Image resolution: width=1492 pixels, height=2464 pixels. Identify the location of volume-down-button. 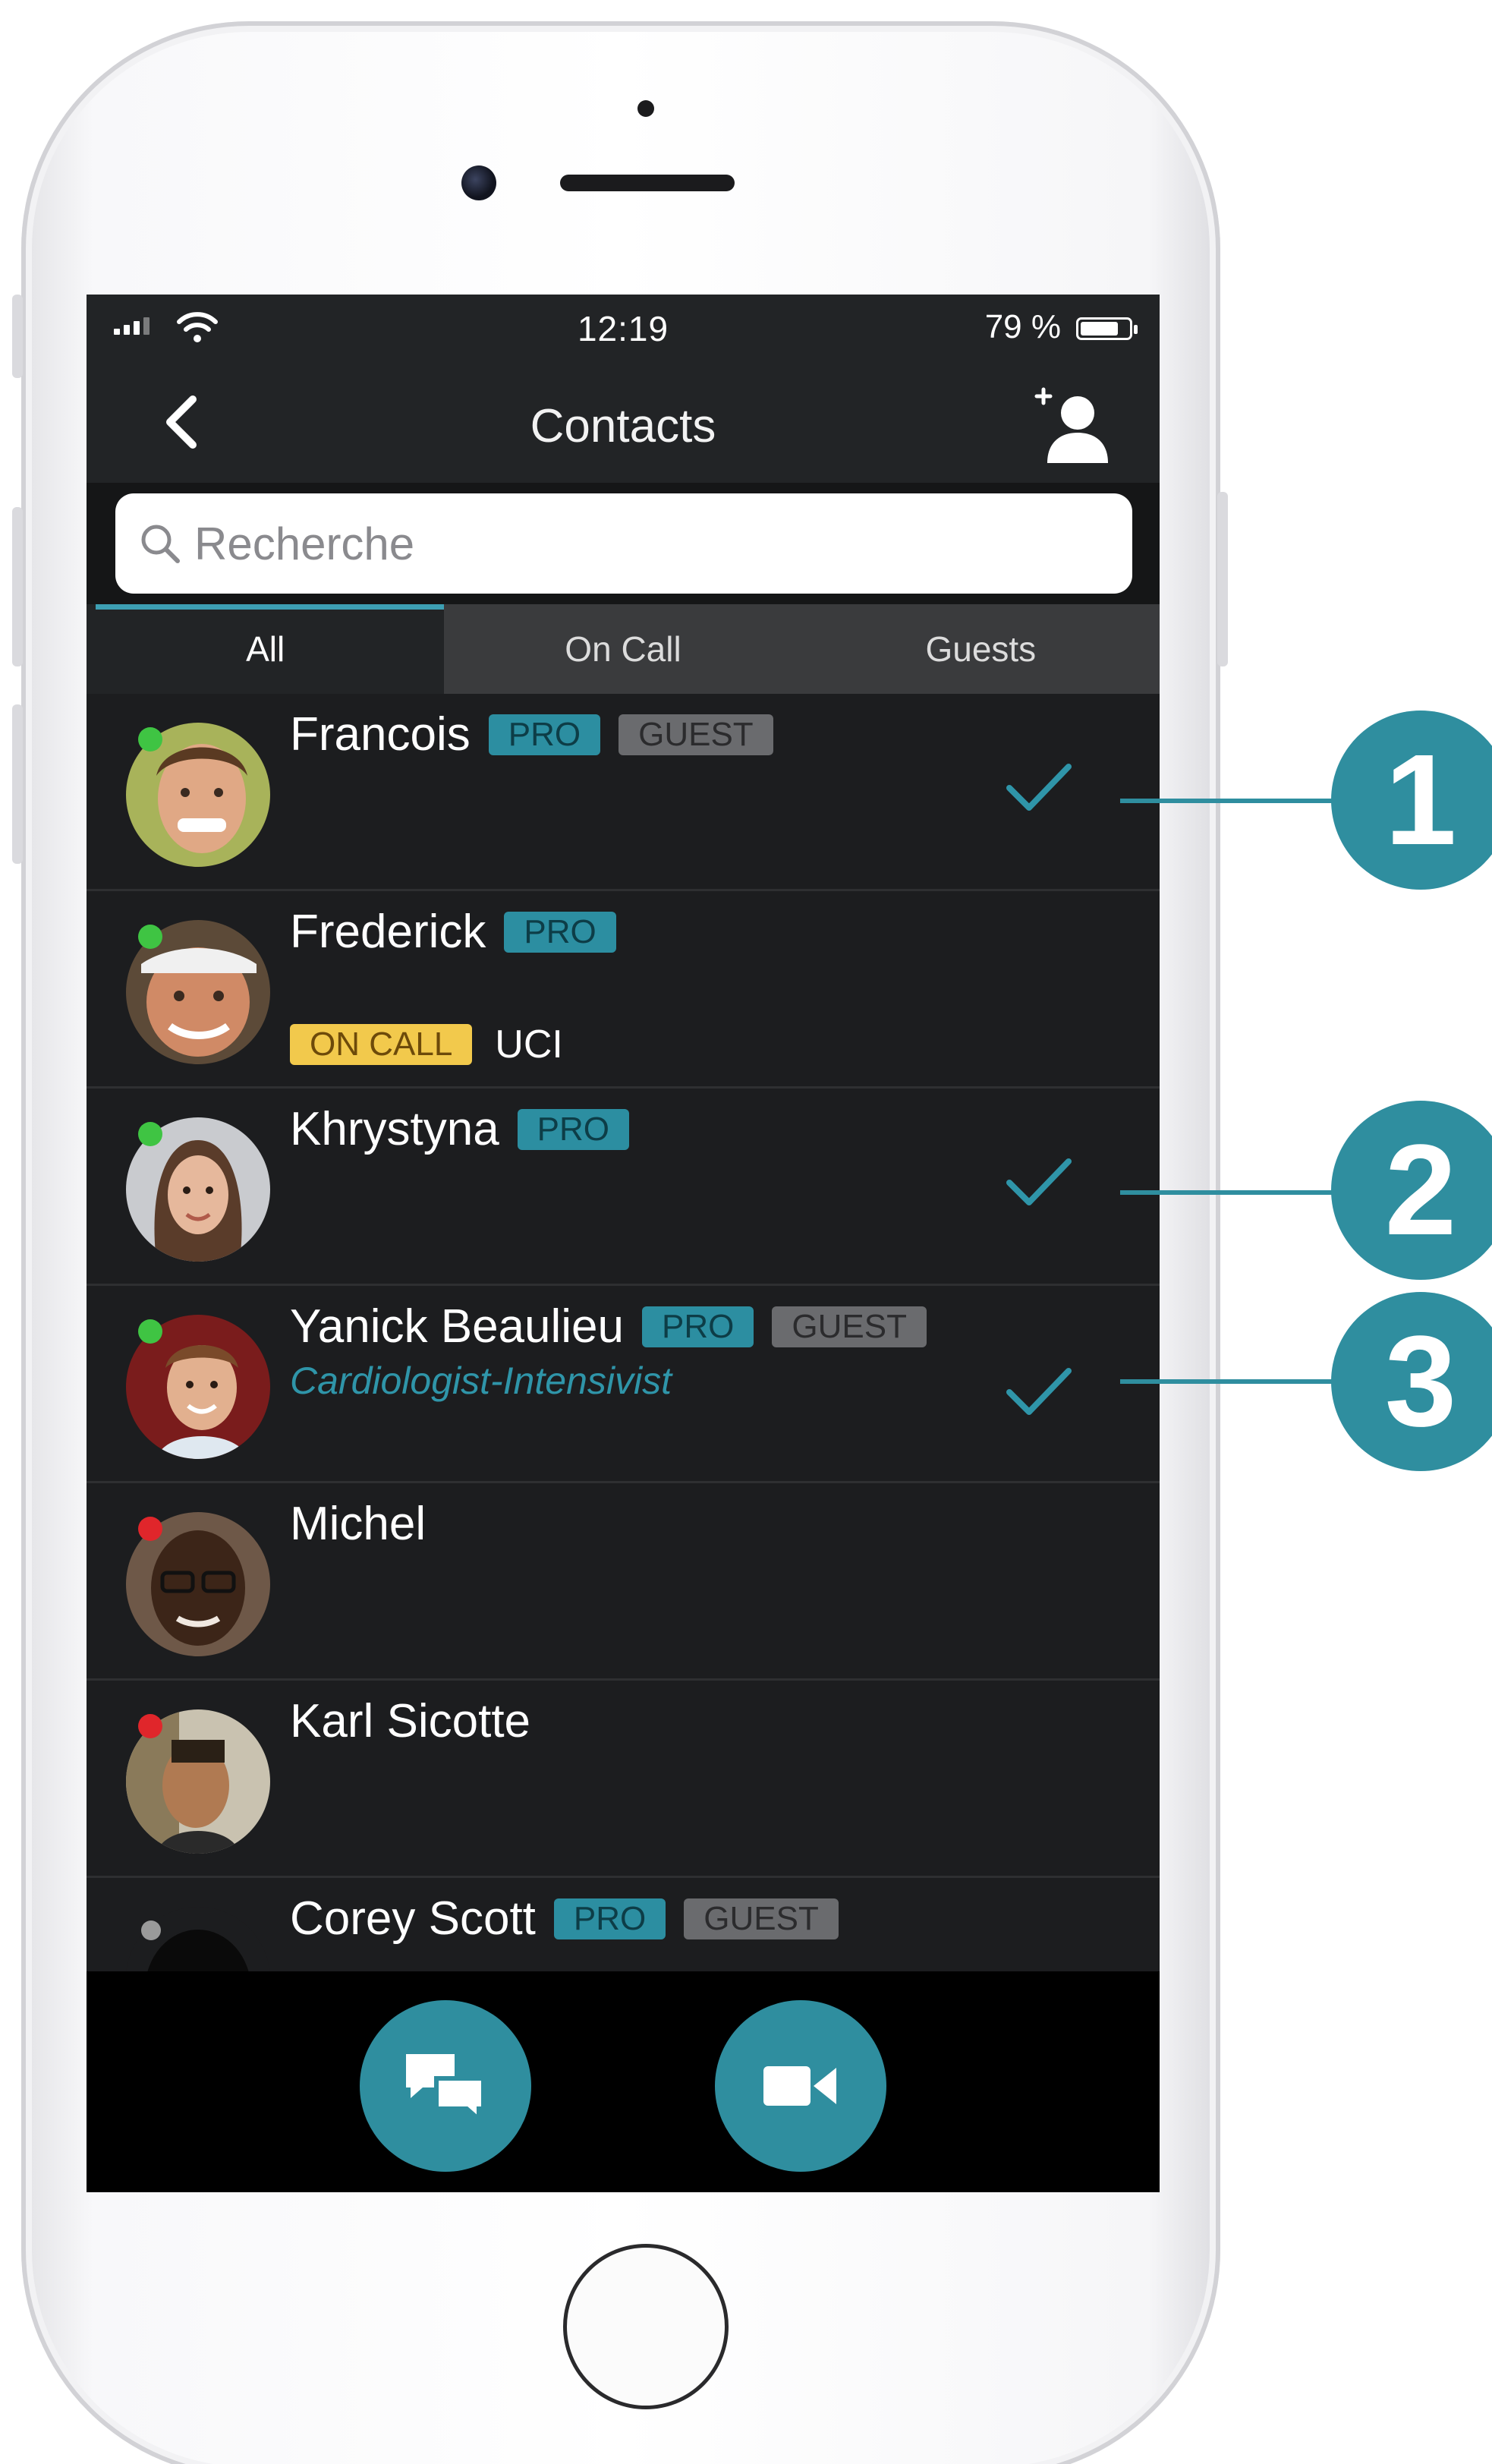
(17, 784).